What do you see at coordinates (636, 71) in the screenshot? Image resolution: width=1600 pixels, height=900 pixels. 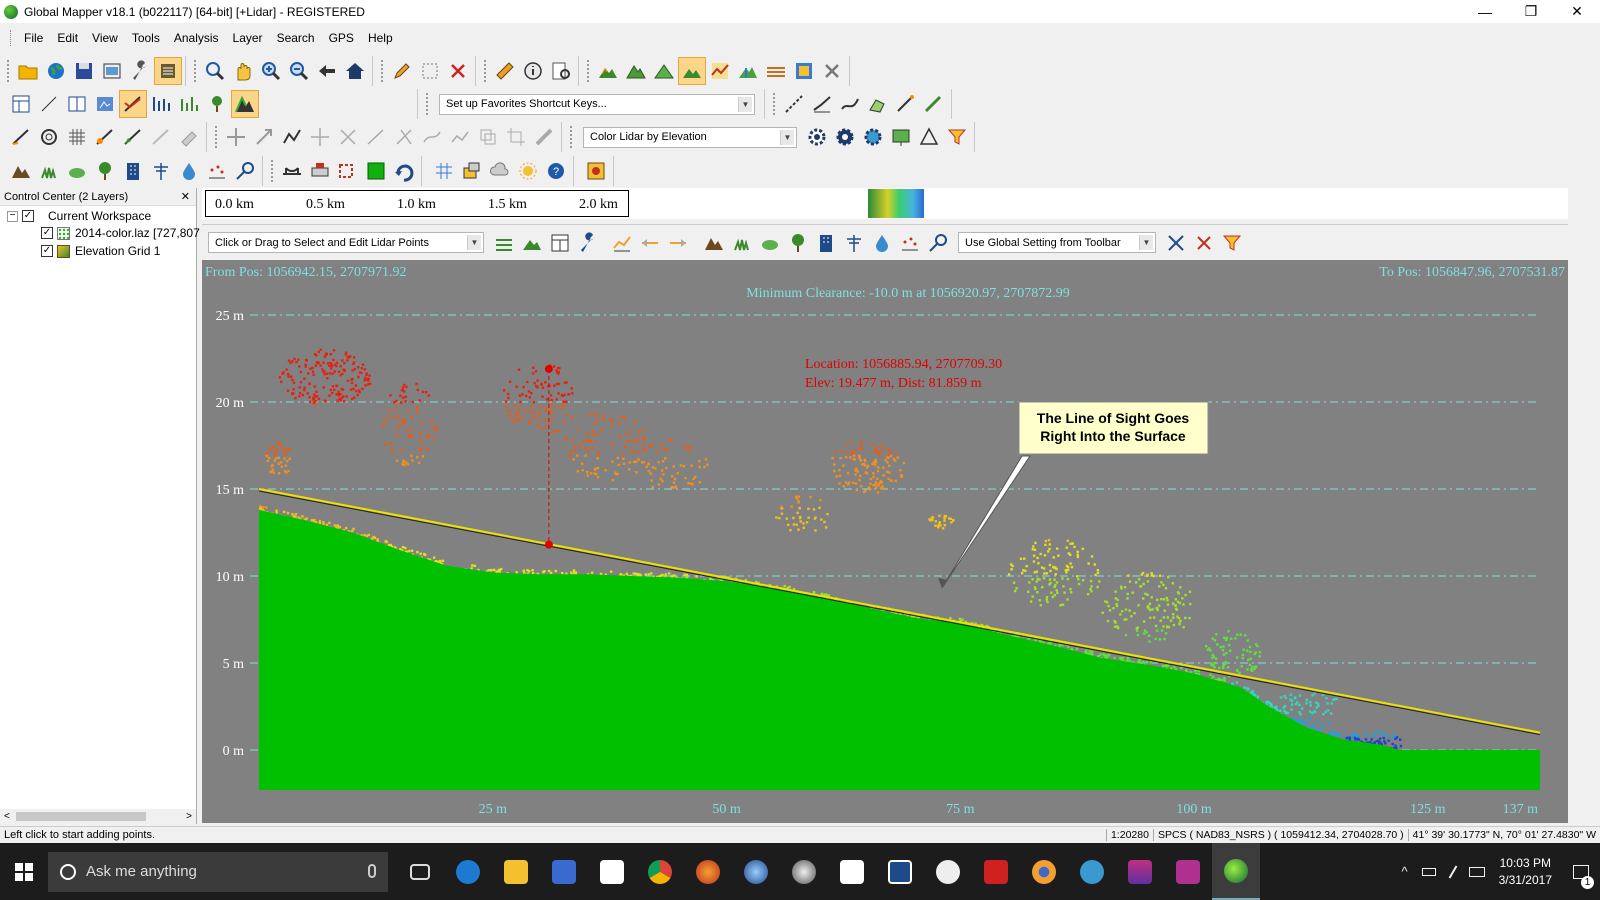 I see `terrain-icon` at bounding box center [636, 71].